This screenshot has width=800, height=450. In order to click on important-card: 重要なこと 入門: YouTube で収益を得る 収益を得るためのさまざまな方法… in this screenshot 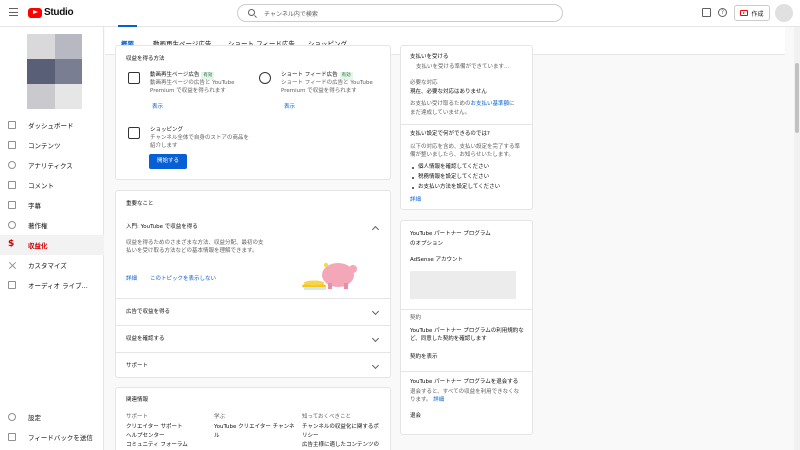, I will do `click(253, 284)`.